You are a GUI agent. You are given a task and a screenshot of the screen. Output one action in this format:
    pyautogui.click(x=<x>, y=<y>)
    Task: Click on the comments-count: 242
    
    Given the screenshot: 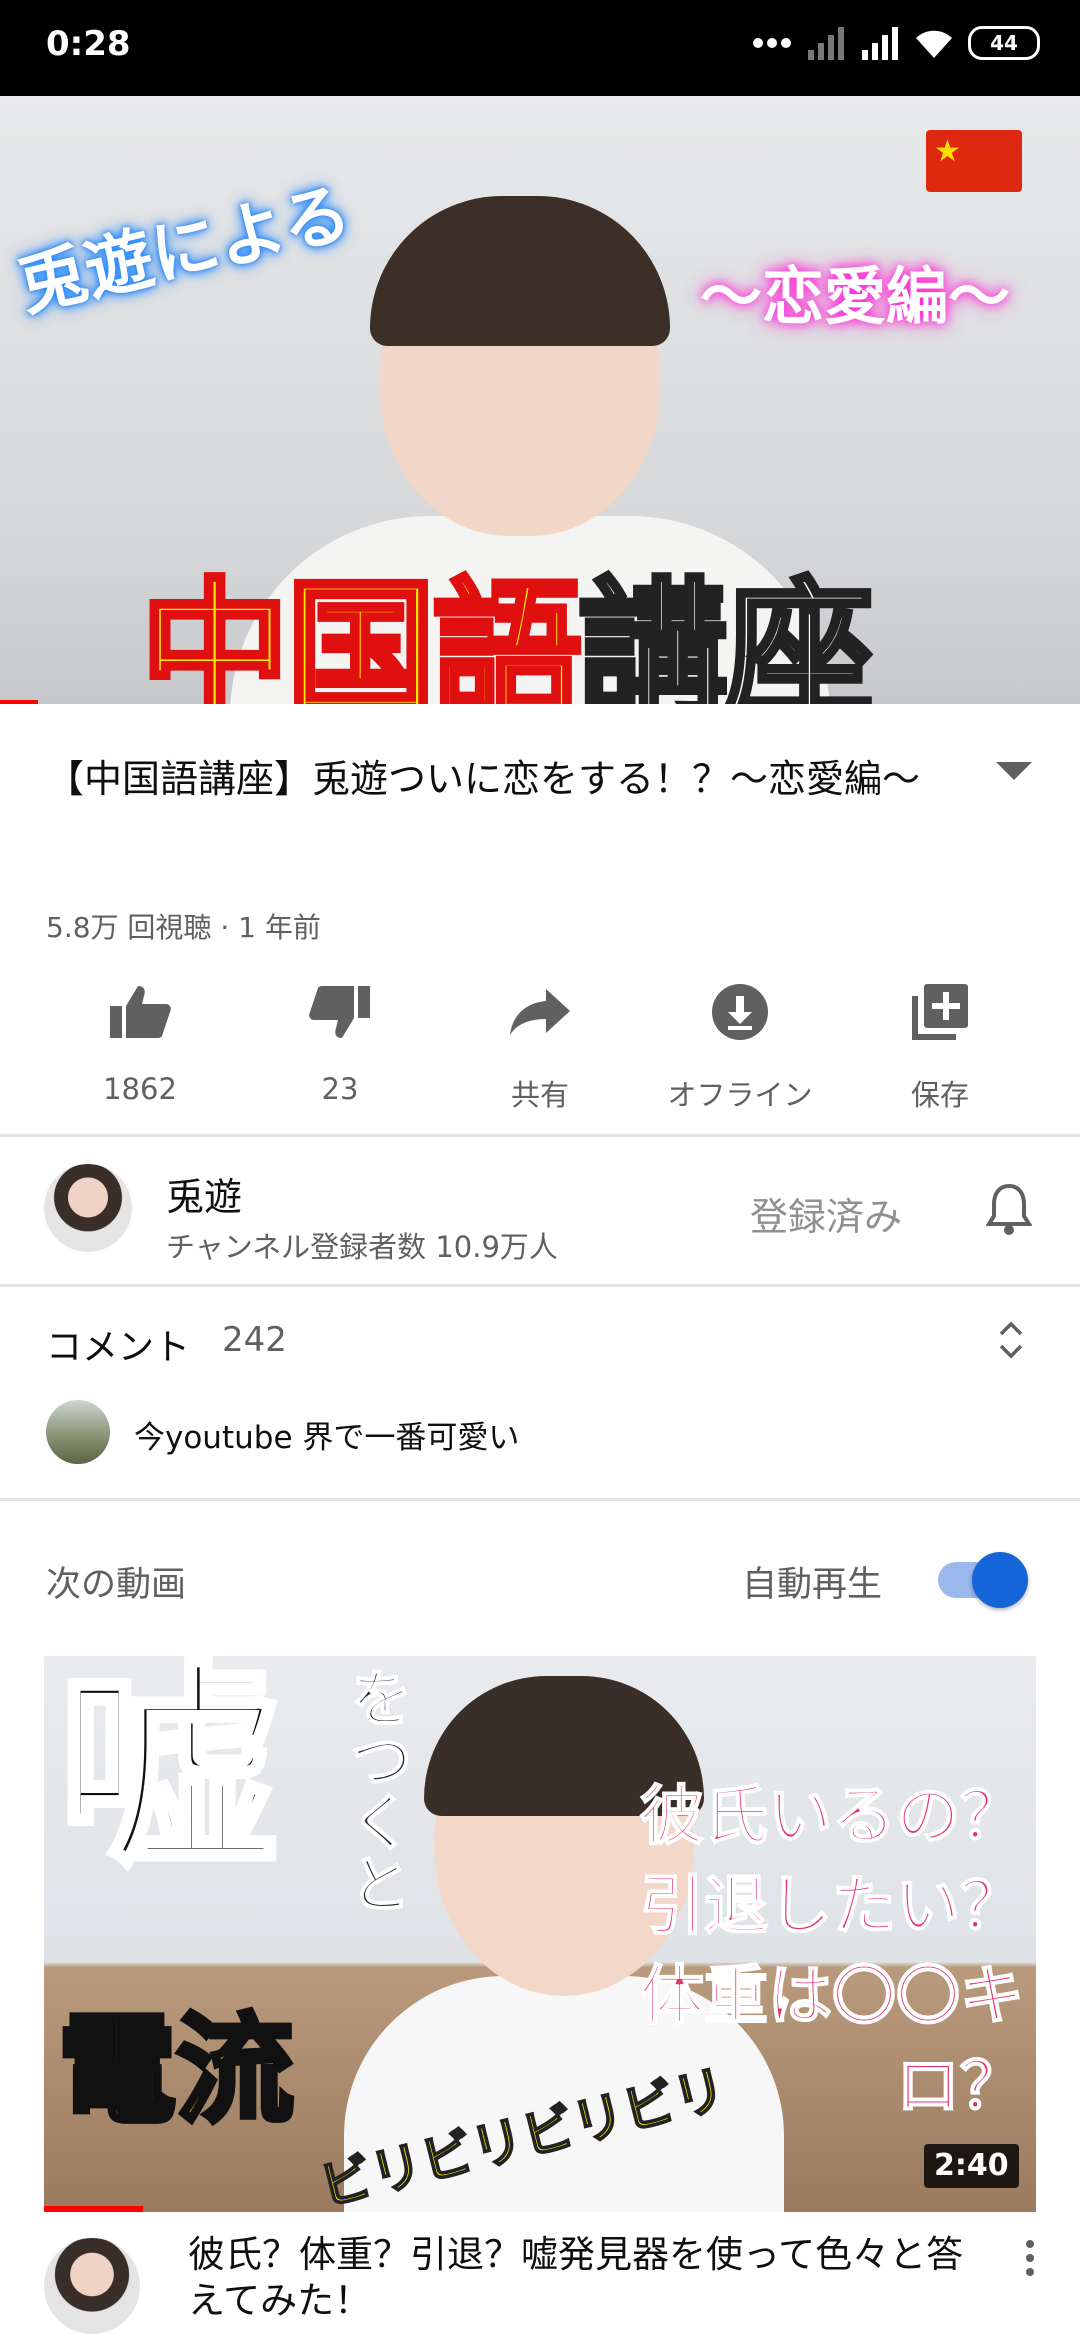 What is the action you would take?
    pyautogui.click(x=254, y=1340)
    